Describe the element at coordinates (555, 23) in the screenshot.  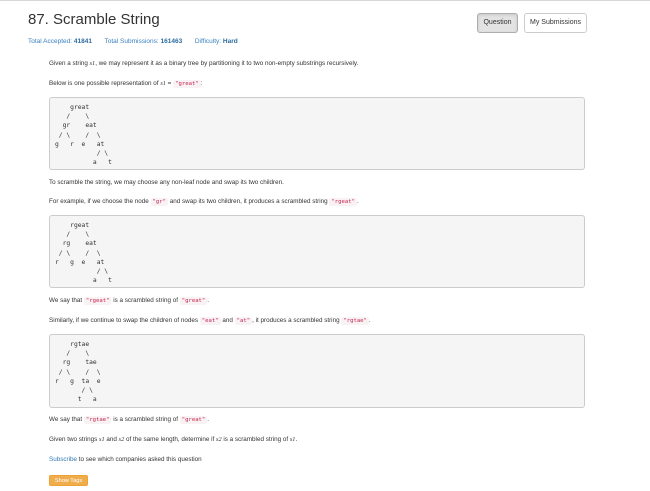
I see `my-submissions-button: My Submissions` at that location.